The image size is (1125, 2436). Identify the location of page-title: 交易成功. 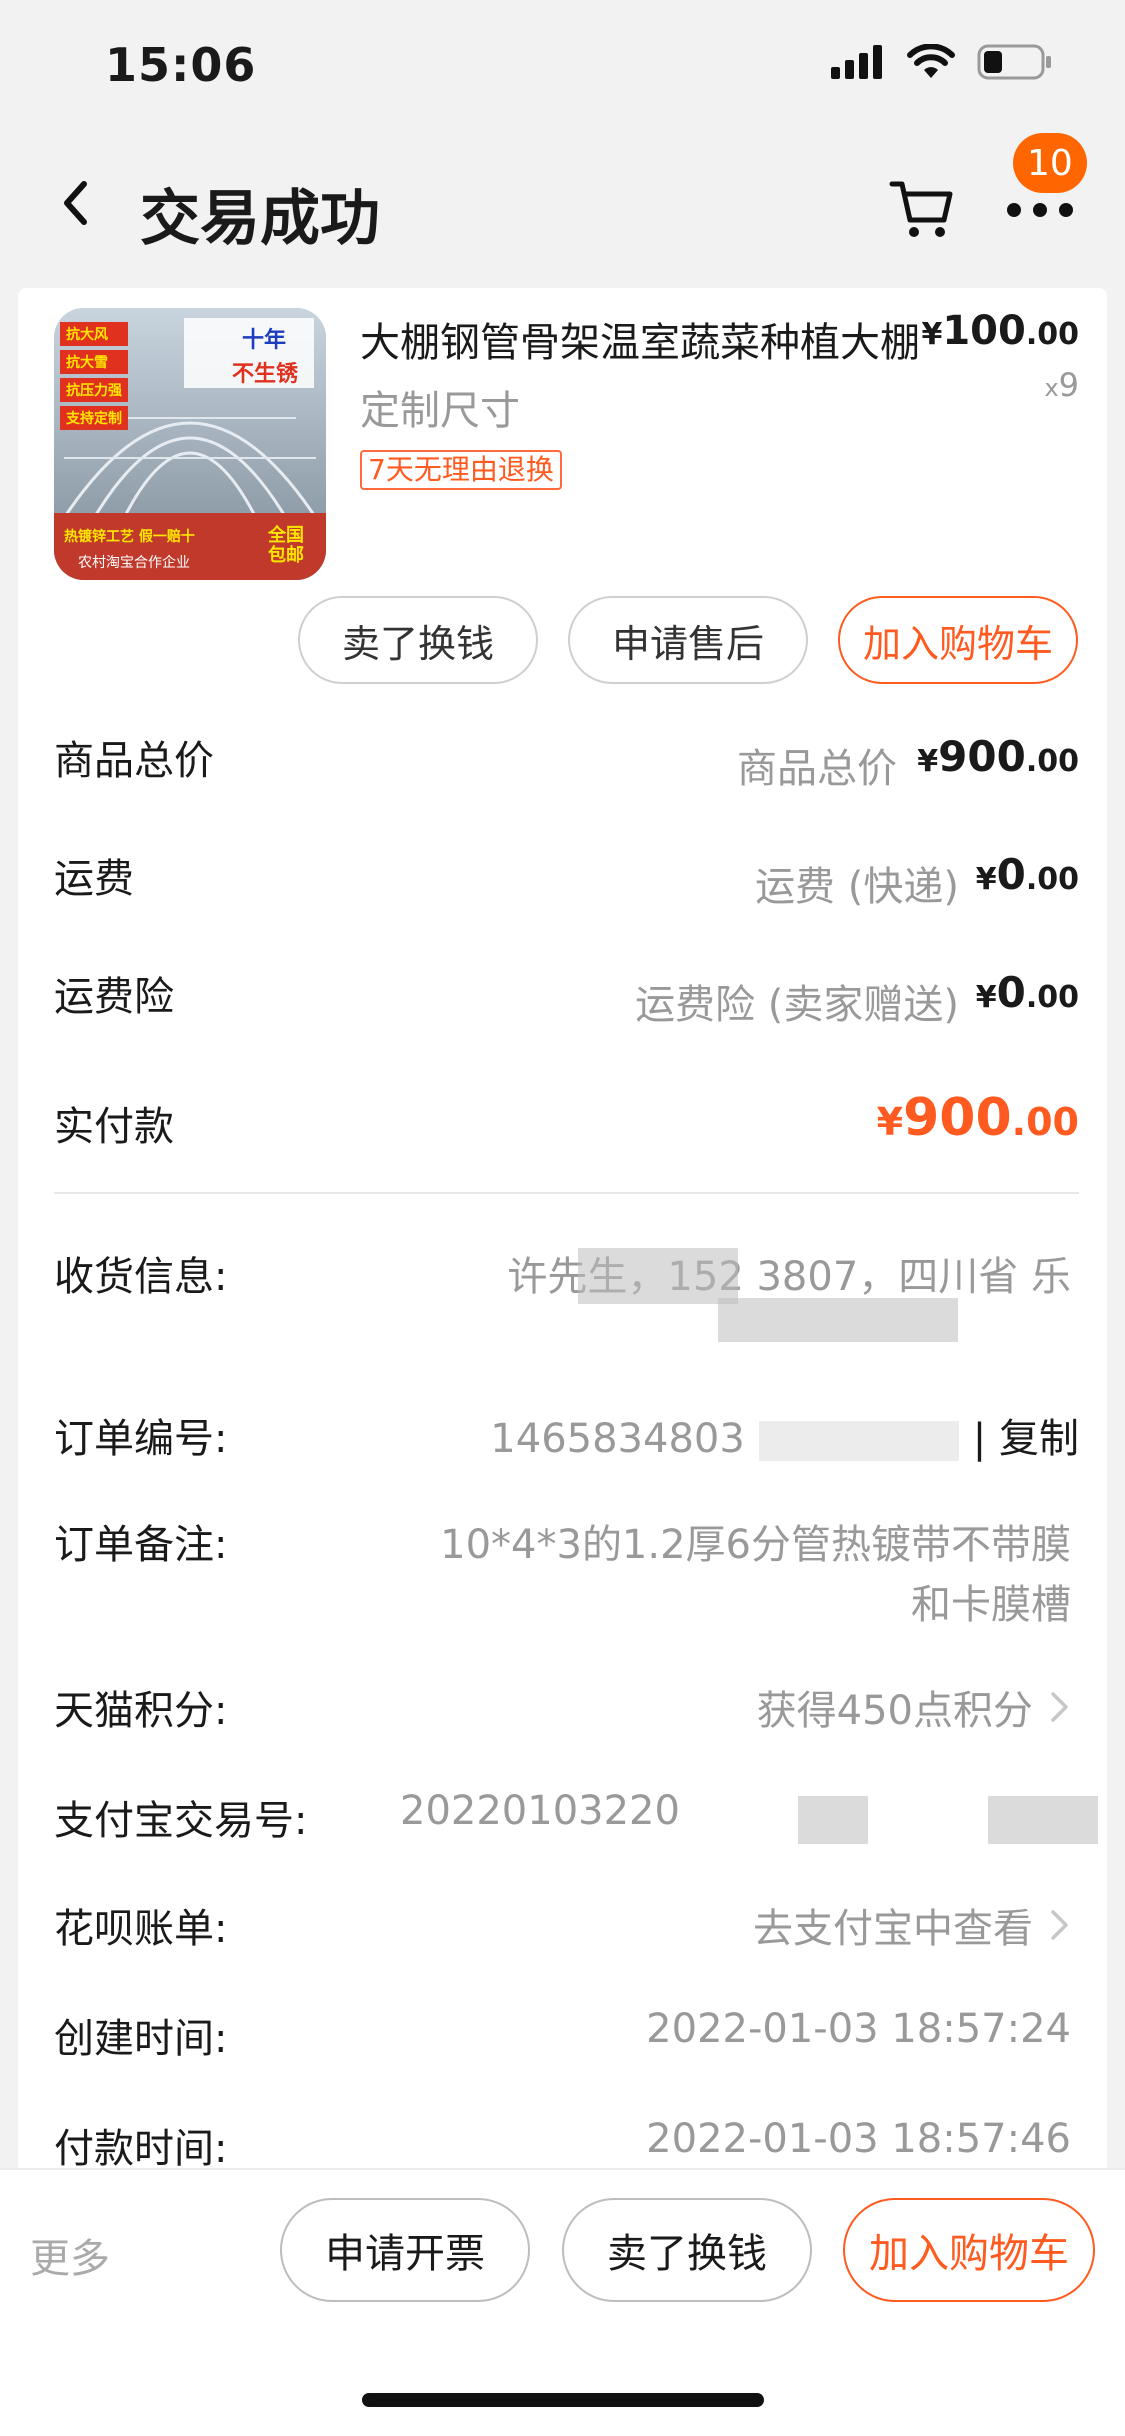
(260, 219).